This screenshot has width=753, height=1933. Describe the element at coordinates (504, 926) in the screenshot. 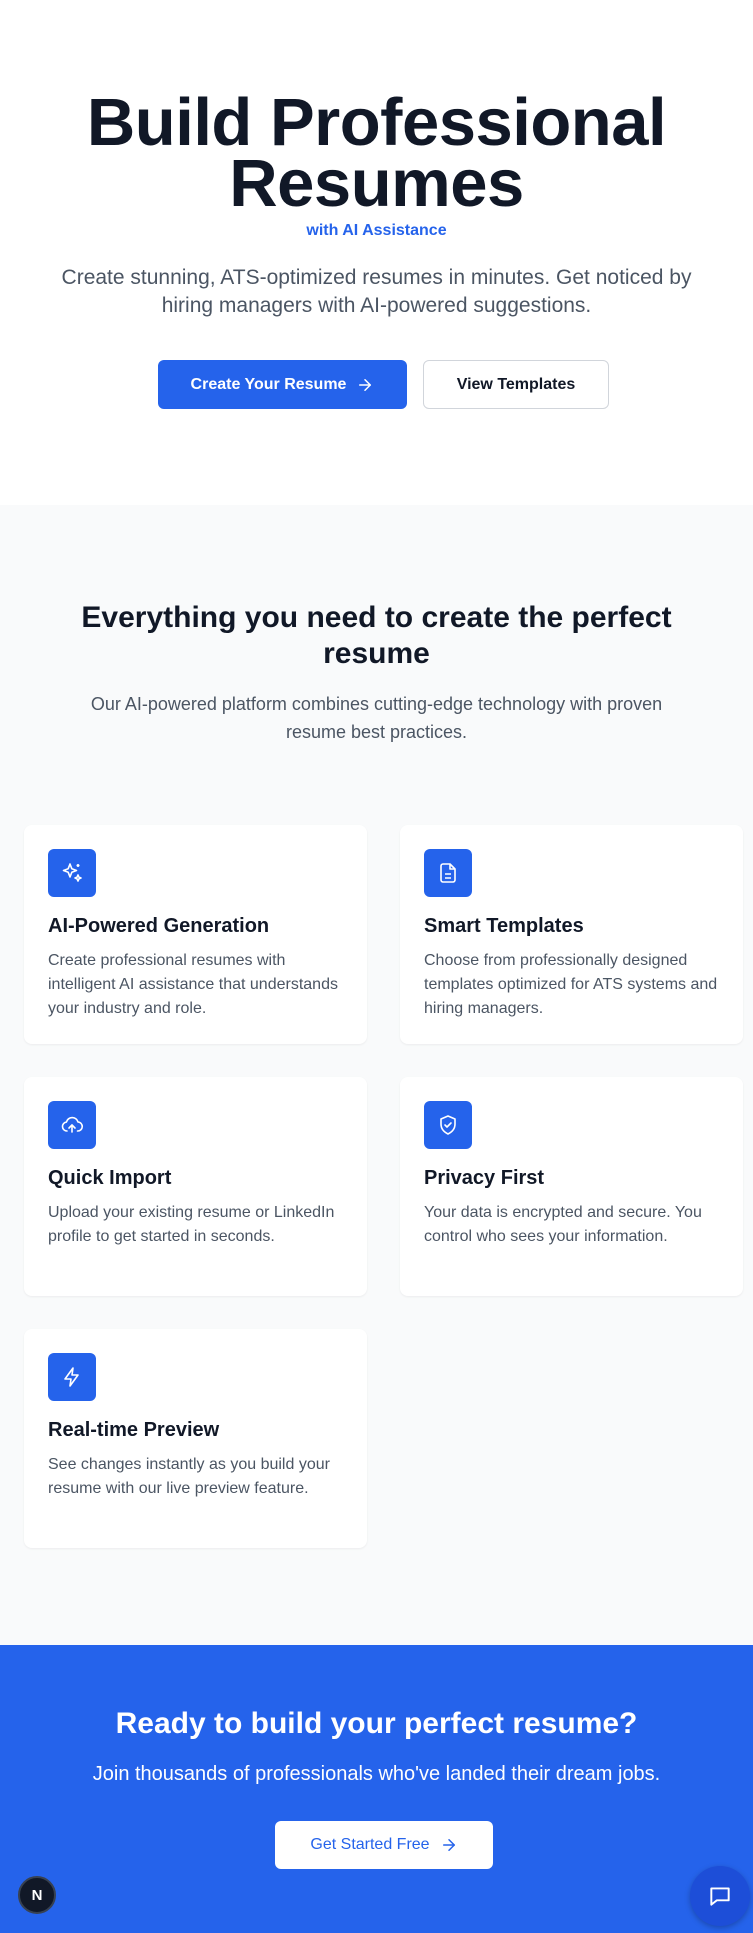

I see `feature-title: Smart Templates` at that location.